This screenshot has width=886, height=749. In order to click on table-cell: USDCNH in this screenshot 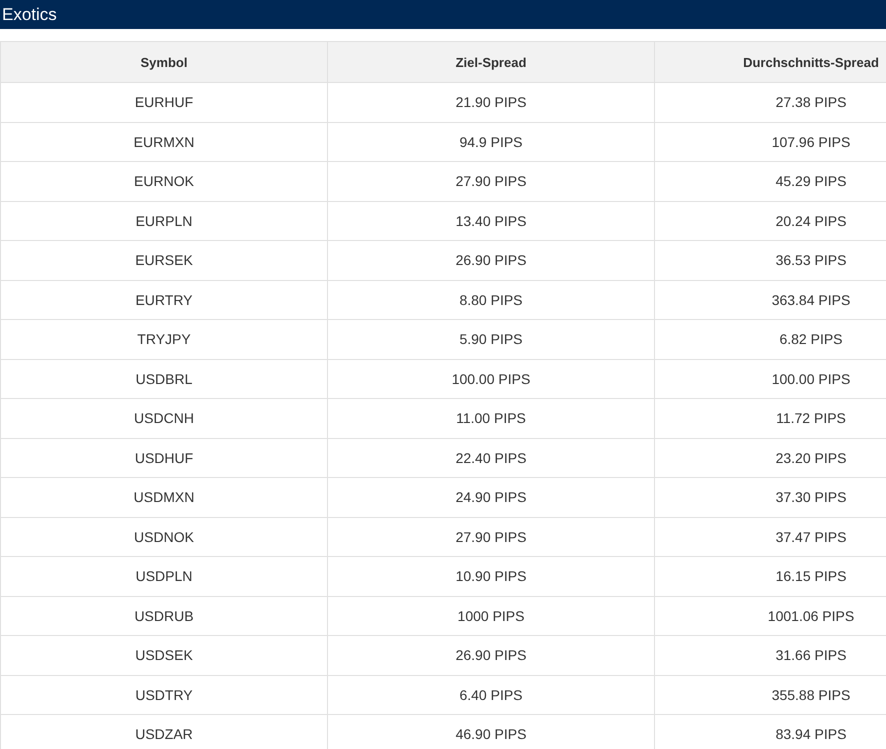, I will do `click(164, 418)`.